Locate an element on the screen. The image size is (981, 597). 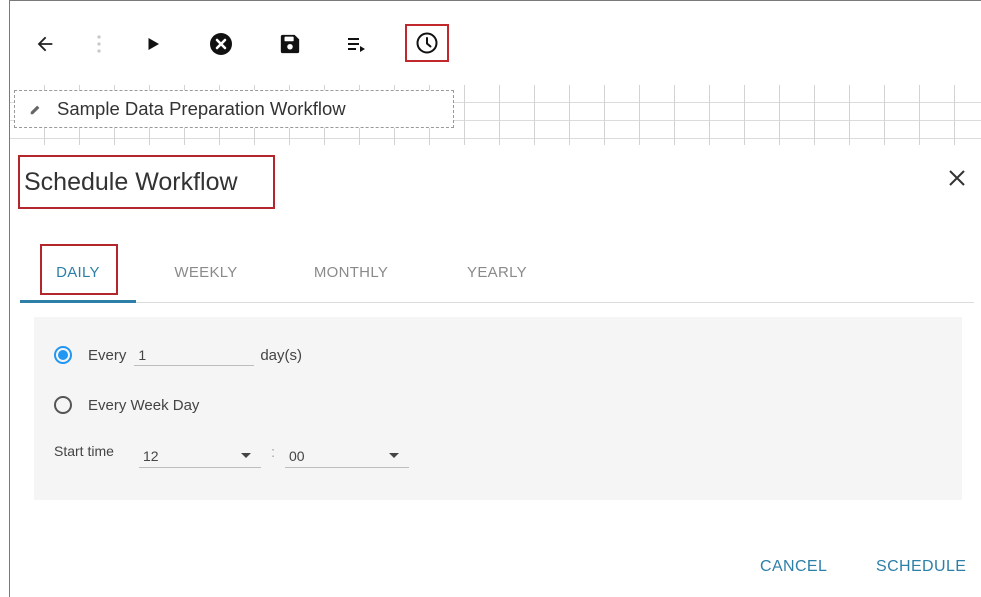
workflow-name-text: Sample Data Preparation Workflow is located at coordinates (201, 108).